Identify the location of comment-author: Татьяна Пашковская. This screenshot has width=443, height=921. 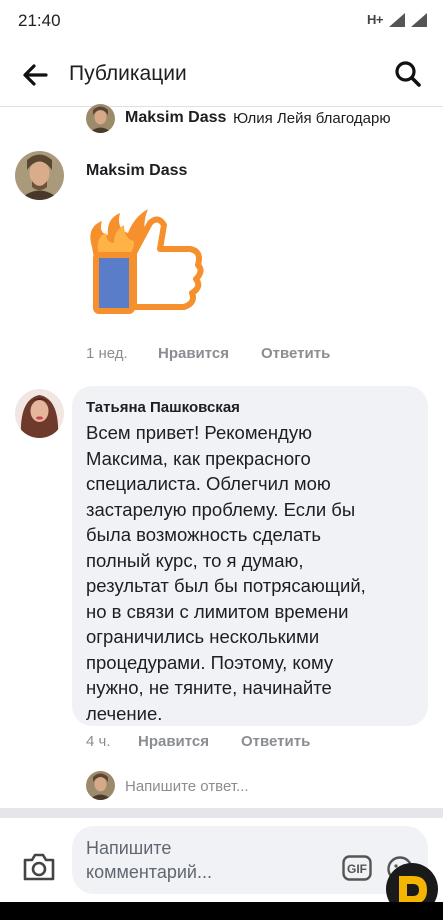
(163, 407).